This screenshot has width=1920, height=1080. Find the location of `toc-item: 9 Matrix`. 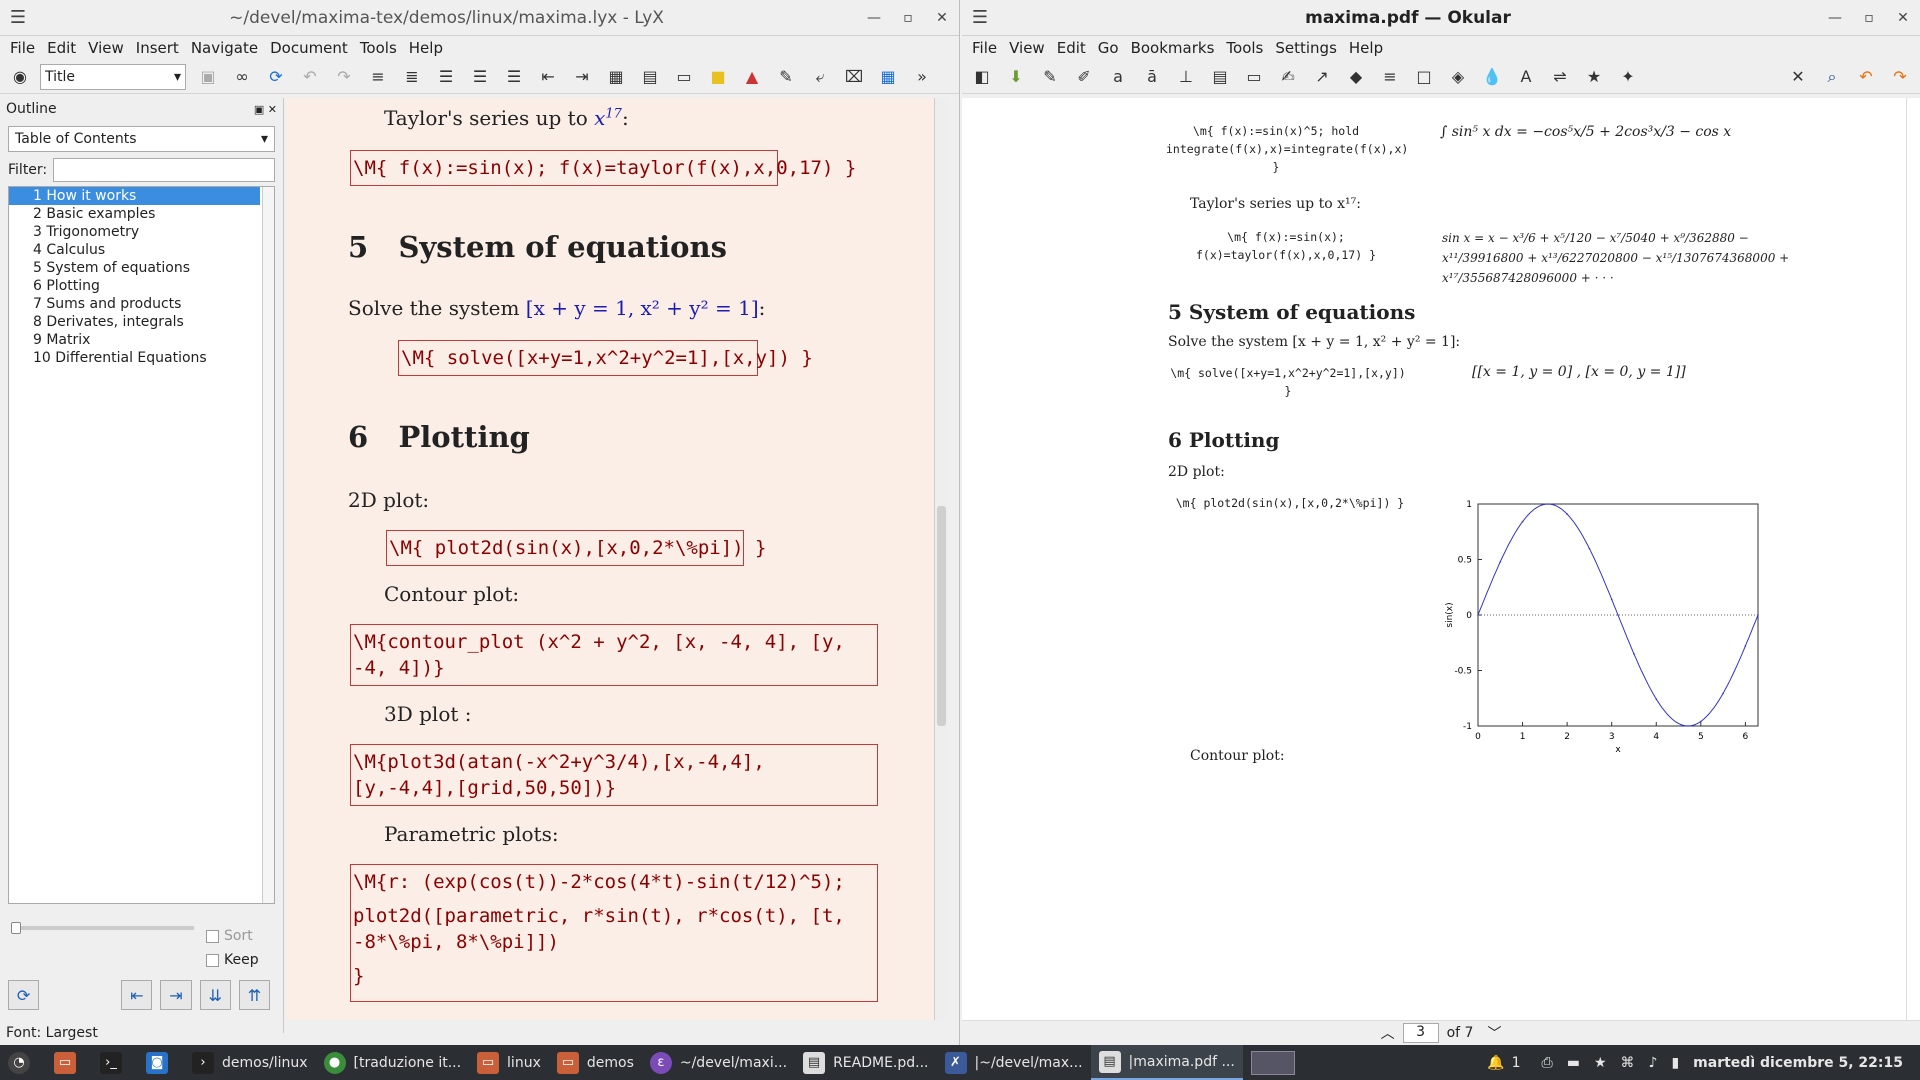

toc-item: 9 Matrix is located at coordinates (134, 340).